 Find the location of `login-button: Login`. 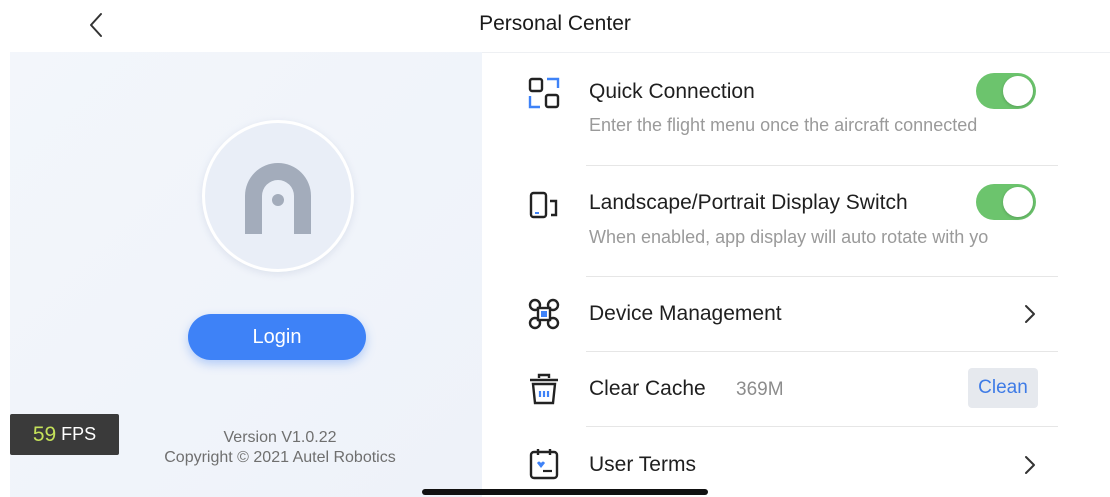

login-button: Login is located at coordinates (277, 337).